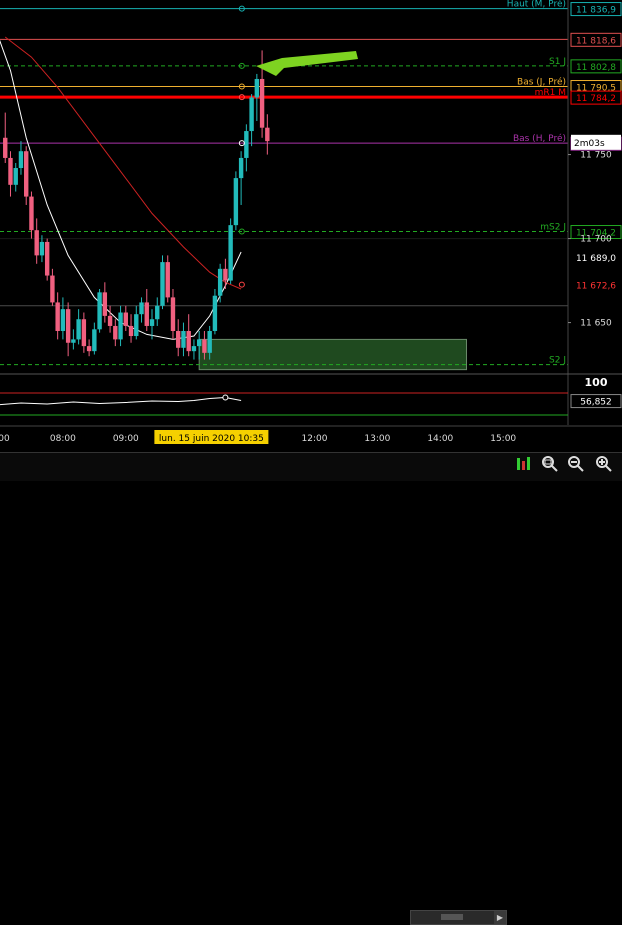 This screenshot has width=622, height=925. Describe the element at coordinates (503, 439) in the screenshot. I see `time-tick-label: 15:00` at that location.